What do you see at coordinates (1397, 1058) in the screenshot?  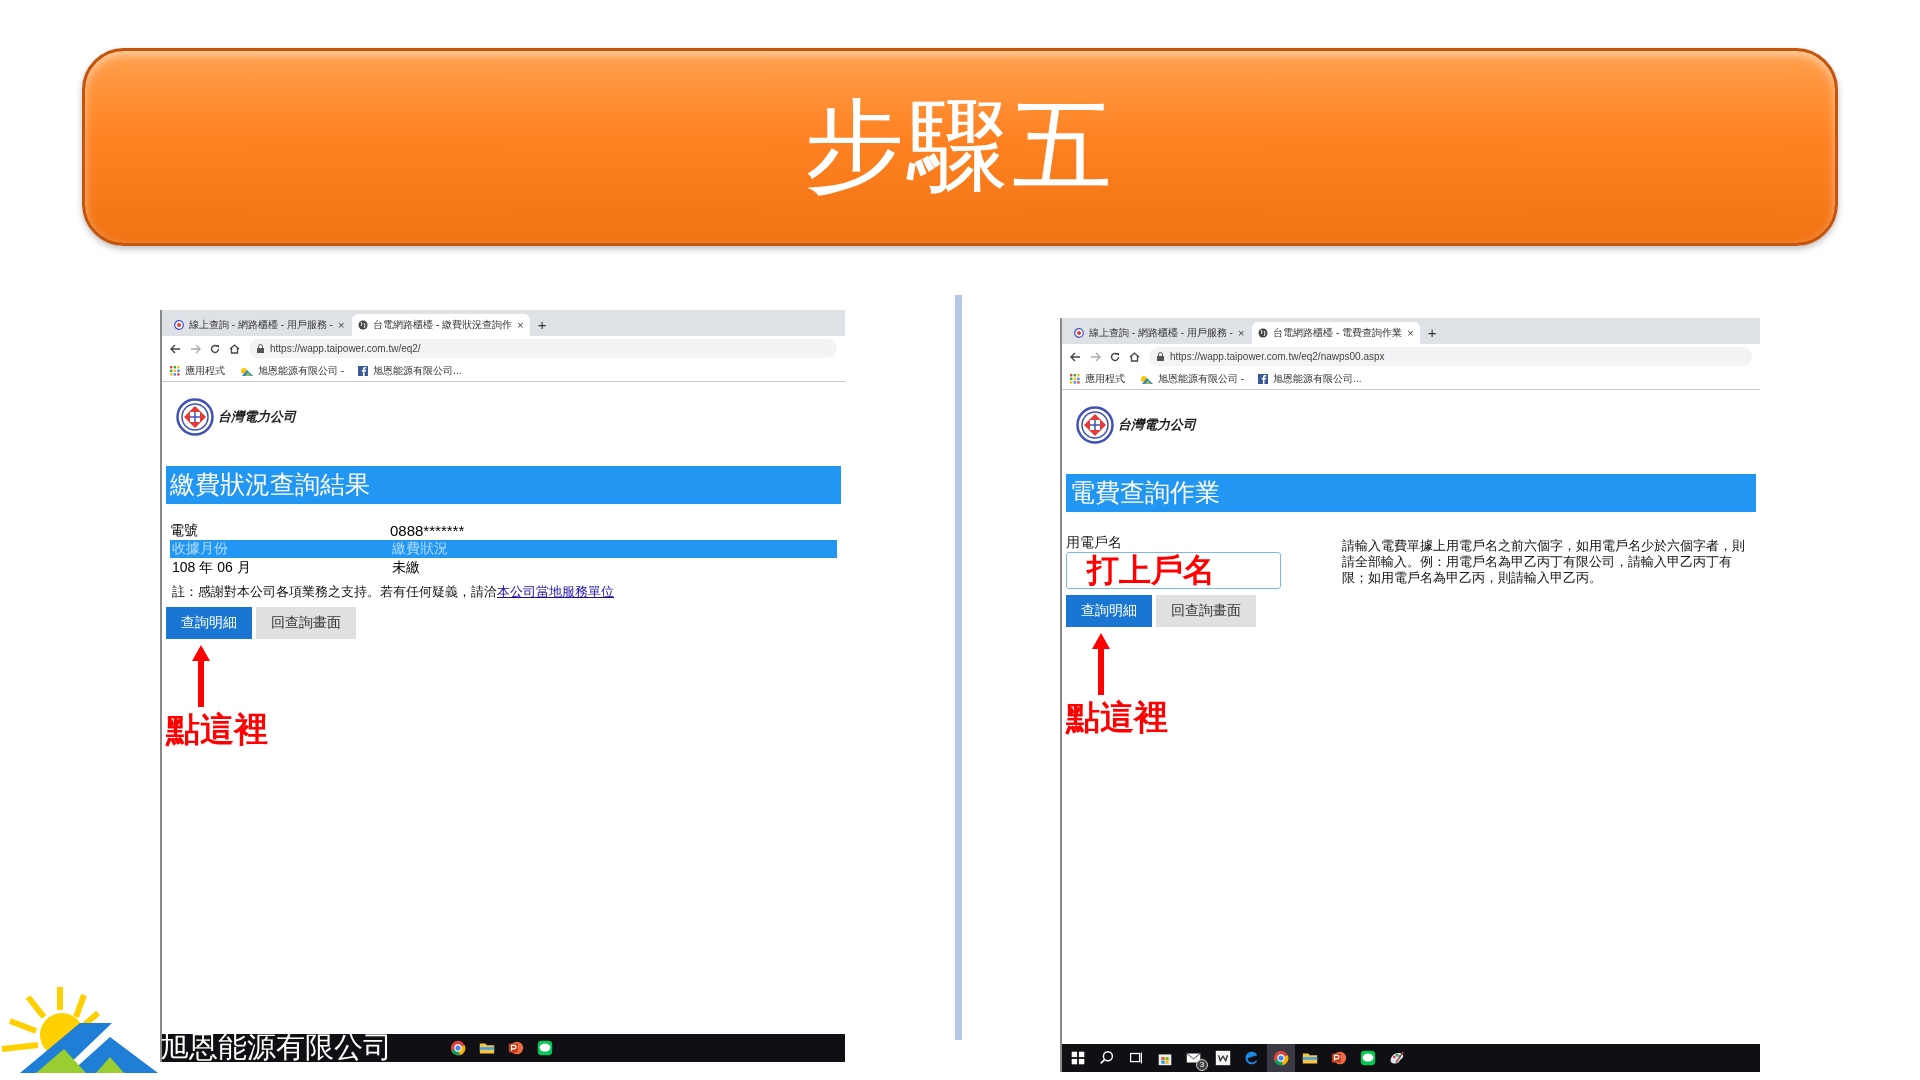 I see `paint-icon` at bounding box center [1397, 1058].